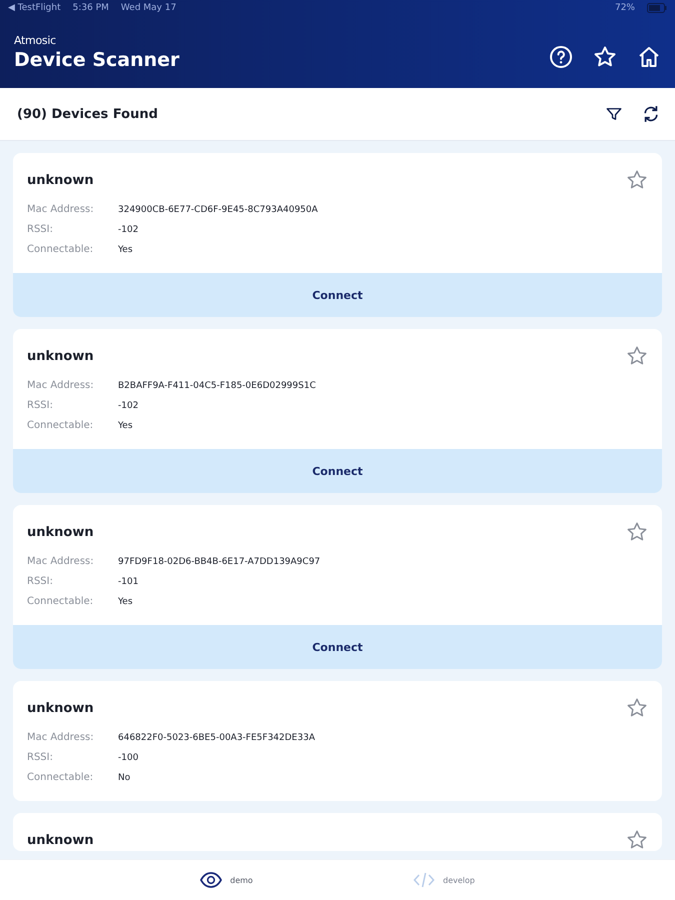 Image resolution: width=675 pixels, height=900 pixels. What do you see at coordinates (614, 114) in the screenshot?
I see `filter-icon` at bounding box center [614, 114].